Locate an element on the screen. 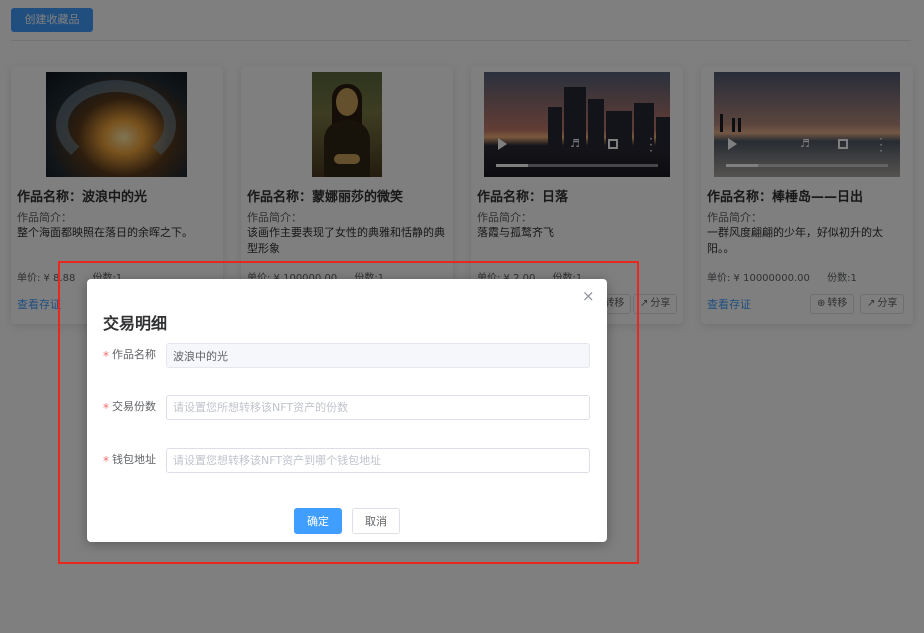  share-count-label: 交易份数 is located at coordinates (134, 406).